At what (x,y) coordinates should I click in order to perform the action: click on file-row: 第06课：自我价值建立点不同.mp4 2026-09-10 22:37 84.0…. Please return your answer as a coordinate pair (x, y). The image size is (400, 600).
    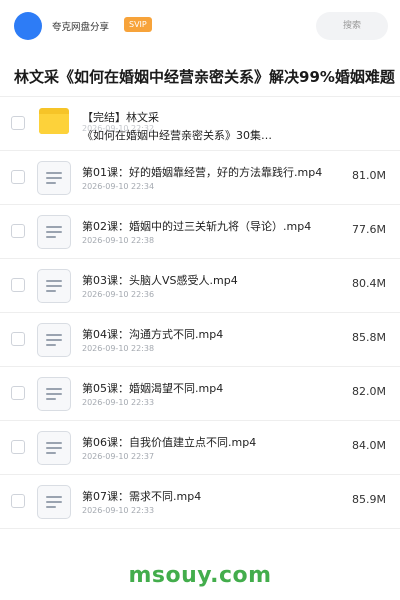
    Looking at the image, I should click on (200, 448).